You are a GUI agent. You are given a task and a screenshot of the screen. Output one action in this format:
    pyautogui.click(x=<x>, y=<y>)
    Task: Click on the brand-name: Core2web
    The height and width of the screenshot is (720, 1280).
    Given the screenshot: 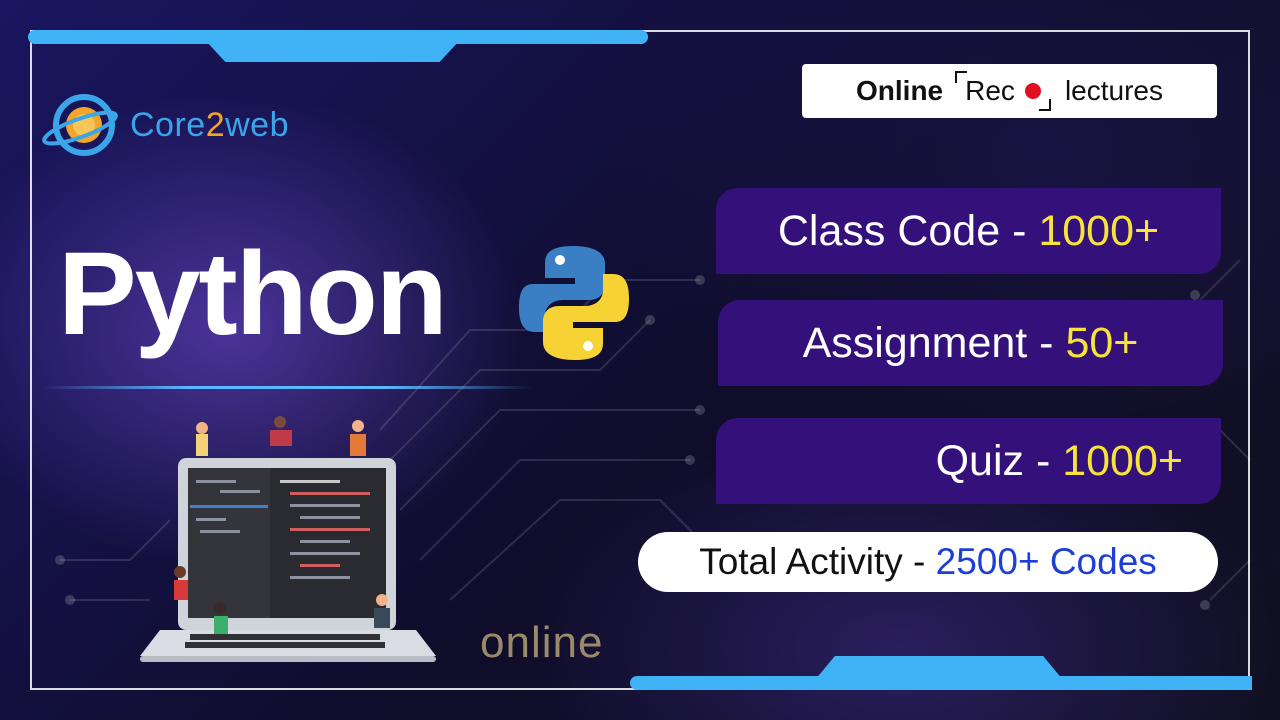 What is the action you would take?
    pyautogui.click(x=209, y=124)
    